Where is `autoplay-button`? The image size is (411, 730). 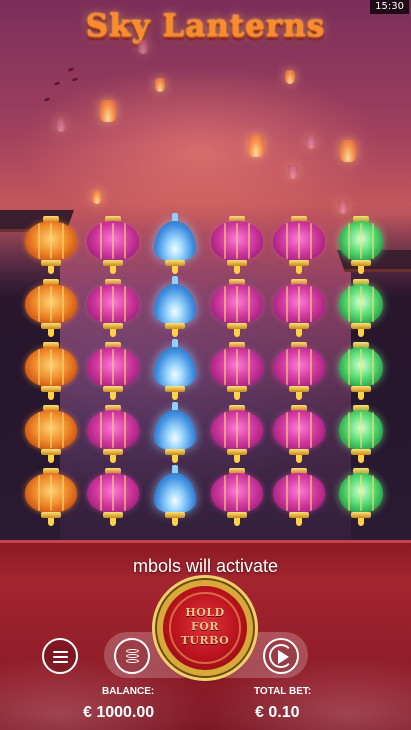 autoplay-button is located at coordinates (281, 656).